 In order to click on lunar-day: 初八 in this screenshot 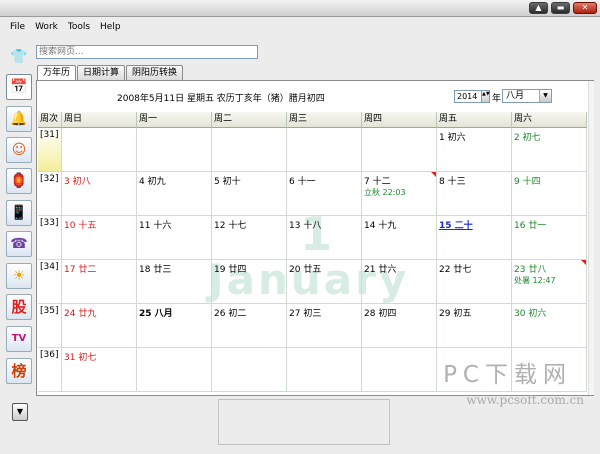, I will do `click(81, 182)`.